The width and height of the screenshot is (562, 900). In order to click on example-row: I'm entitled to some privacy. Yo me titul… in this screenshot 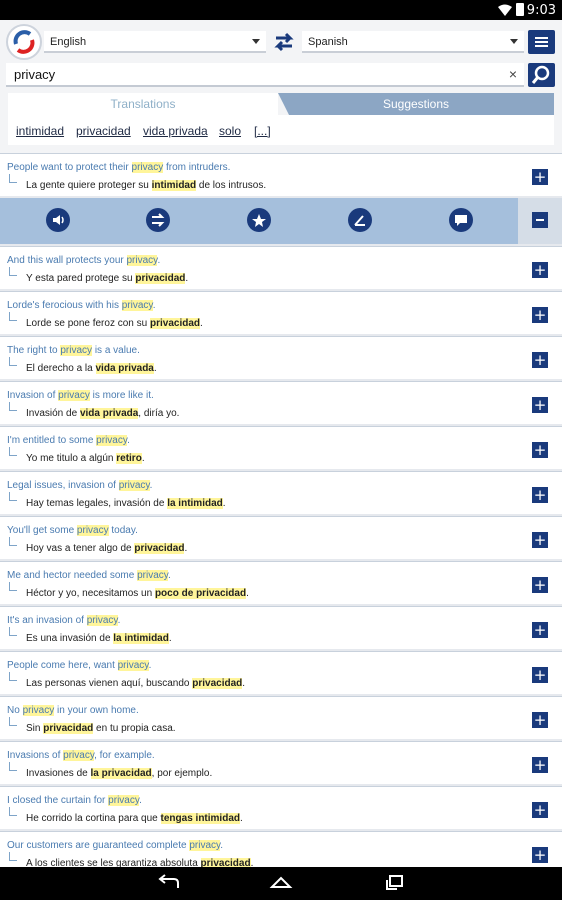, I will do `click(281, 447)`.